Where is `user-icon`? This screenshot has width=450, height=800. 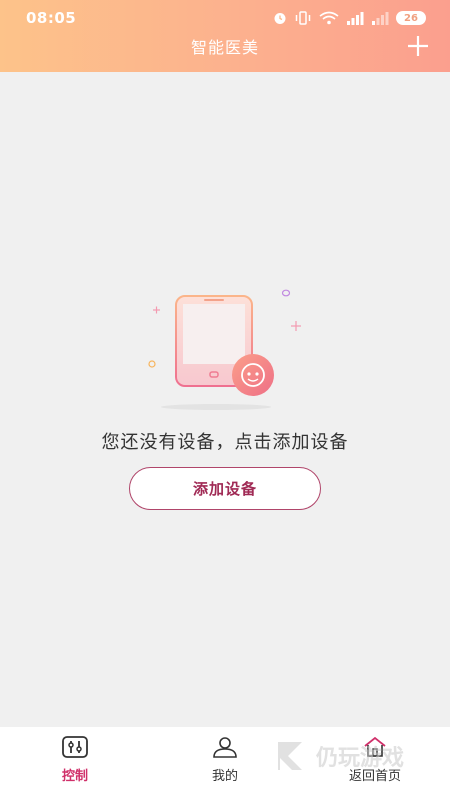 user-icon is located at coordinates (225, 747).